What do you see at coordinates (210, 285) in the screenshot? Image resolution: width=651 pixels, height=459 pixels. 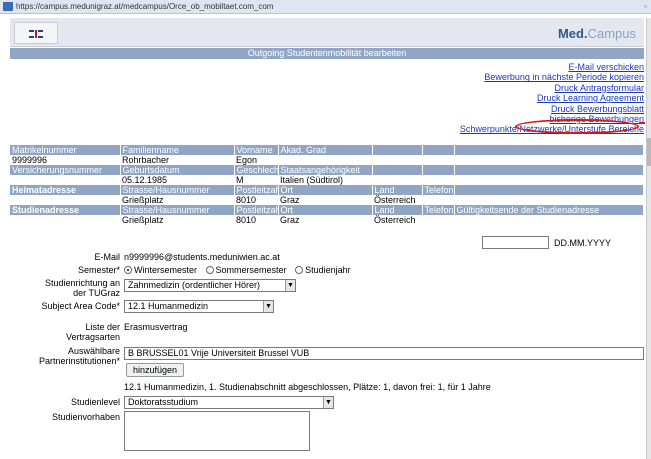 I see `studienrichtung-select: Zahnmedizin (ordentlicher Hörer) ▼` at bounding box center [210, 285].